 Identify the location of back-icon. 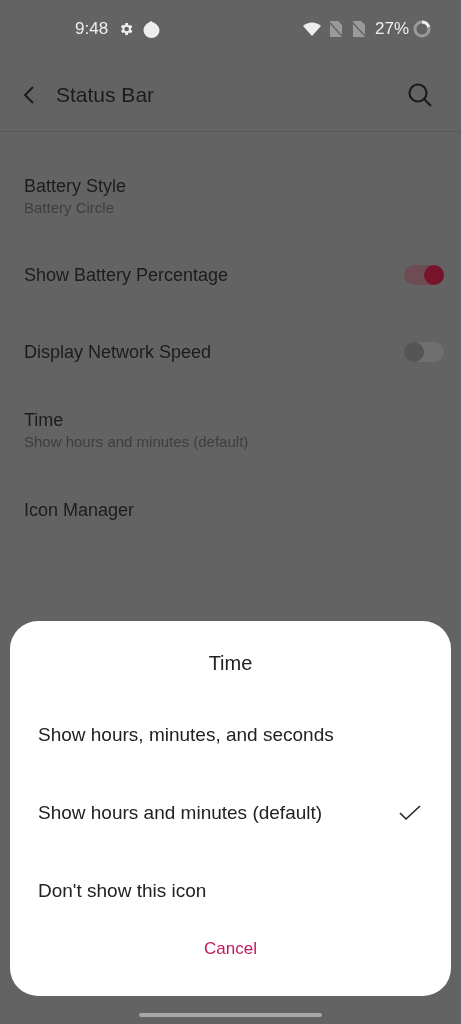
(29, 94).